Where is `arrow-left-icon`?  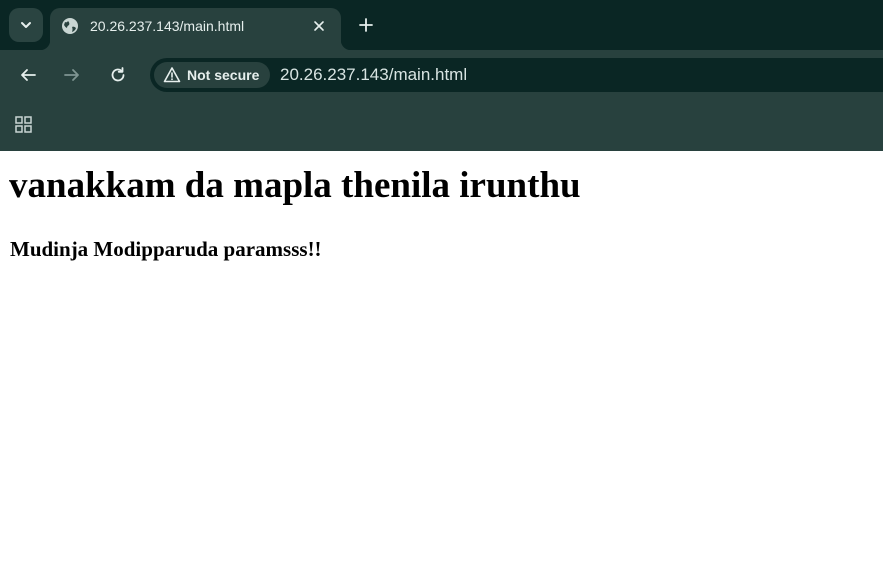 arrow-left-icon is located at coordinates (28, 75).